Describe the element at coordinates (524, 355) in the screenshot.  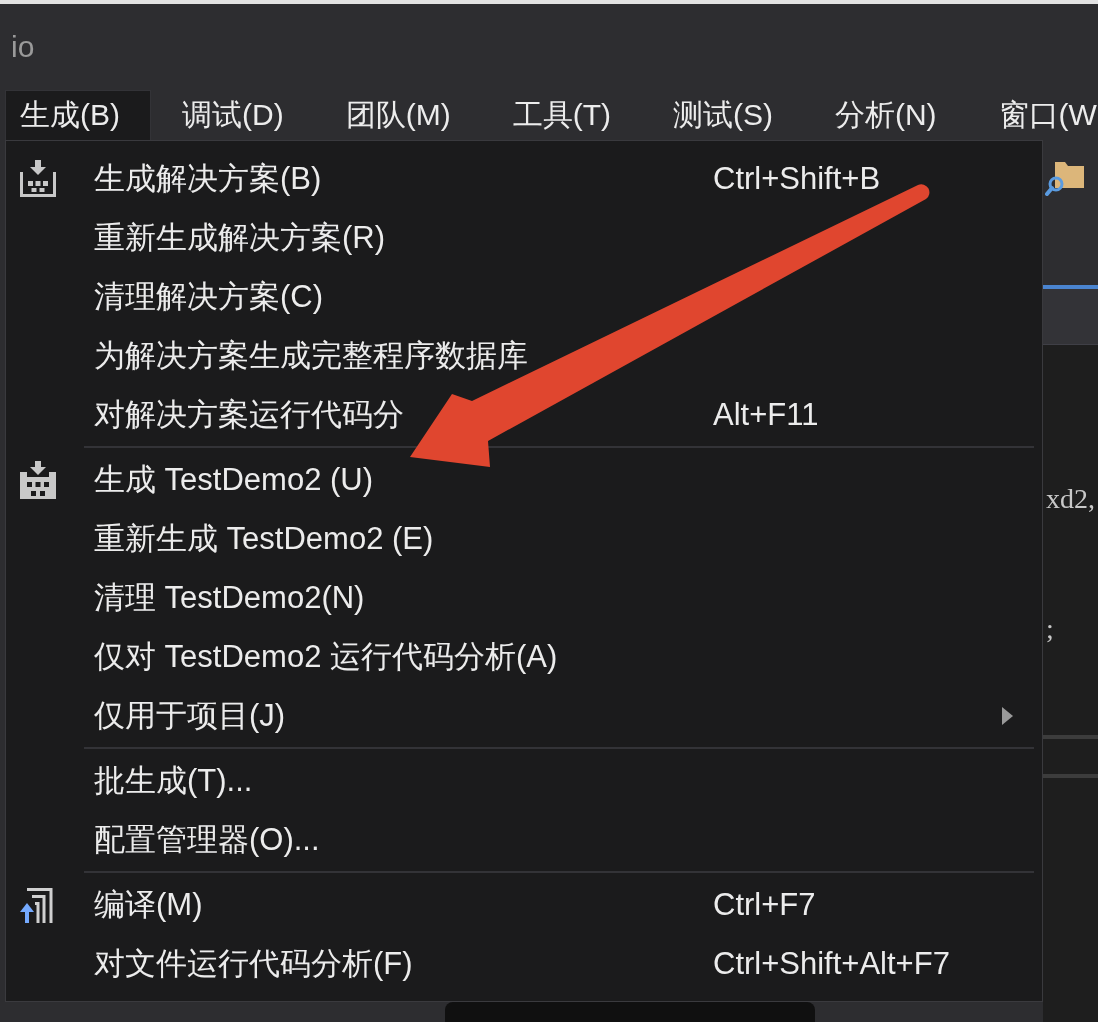
I see `menu-item: 为解决方案生成完整程序数据库` at that location.